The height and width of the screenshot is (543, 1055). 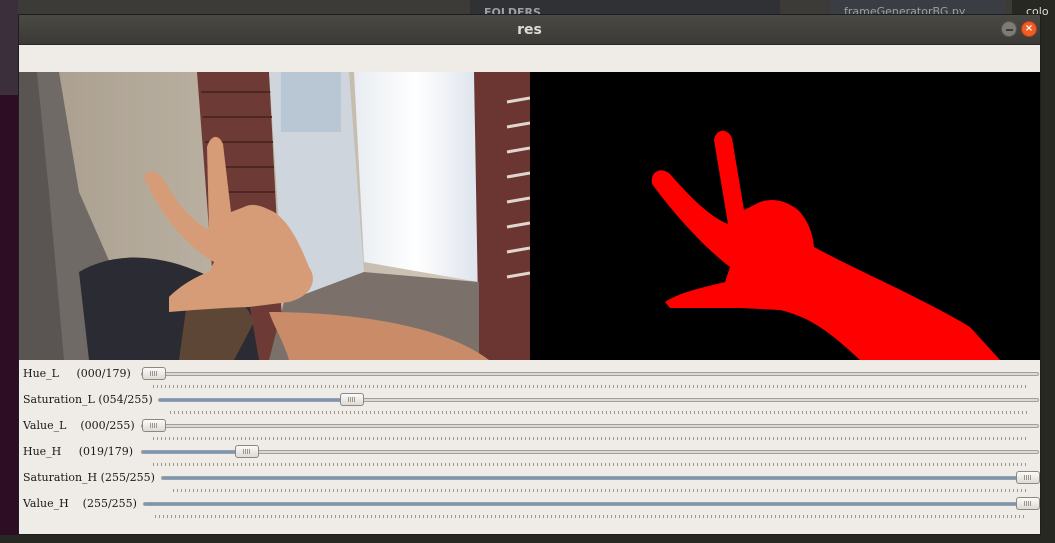 I want to click on trackbar-row: Saturation_L (054/255), so click(x=529, y=402).